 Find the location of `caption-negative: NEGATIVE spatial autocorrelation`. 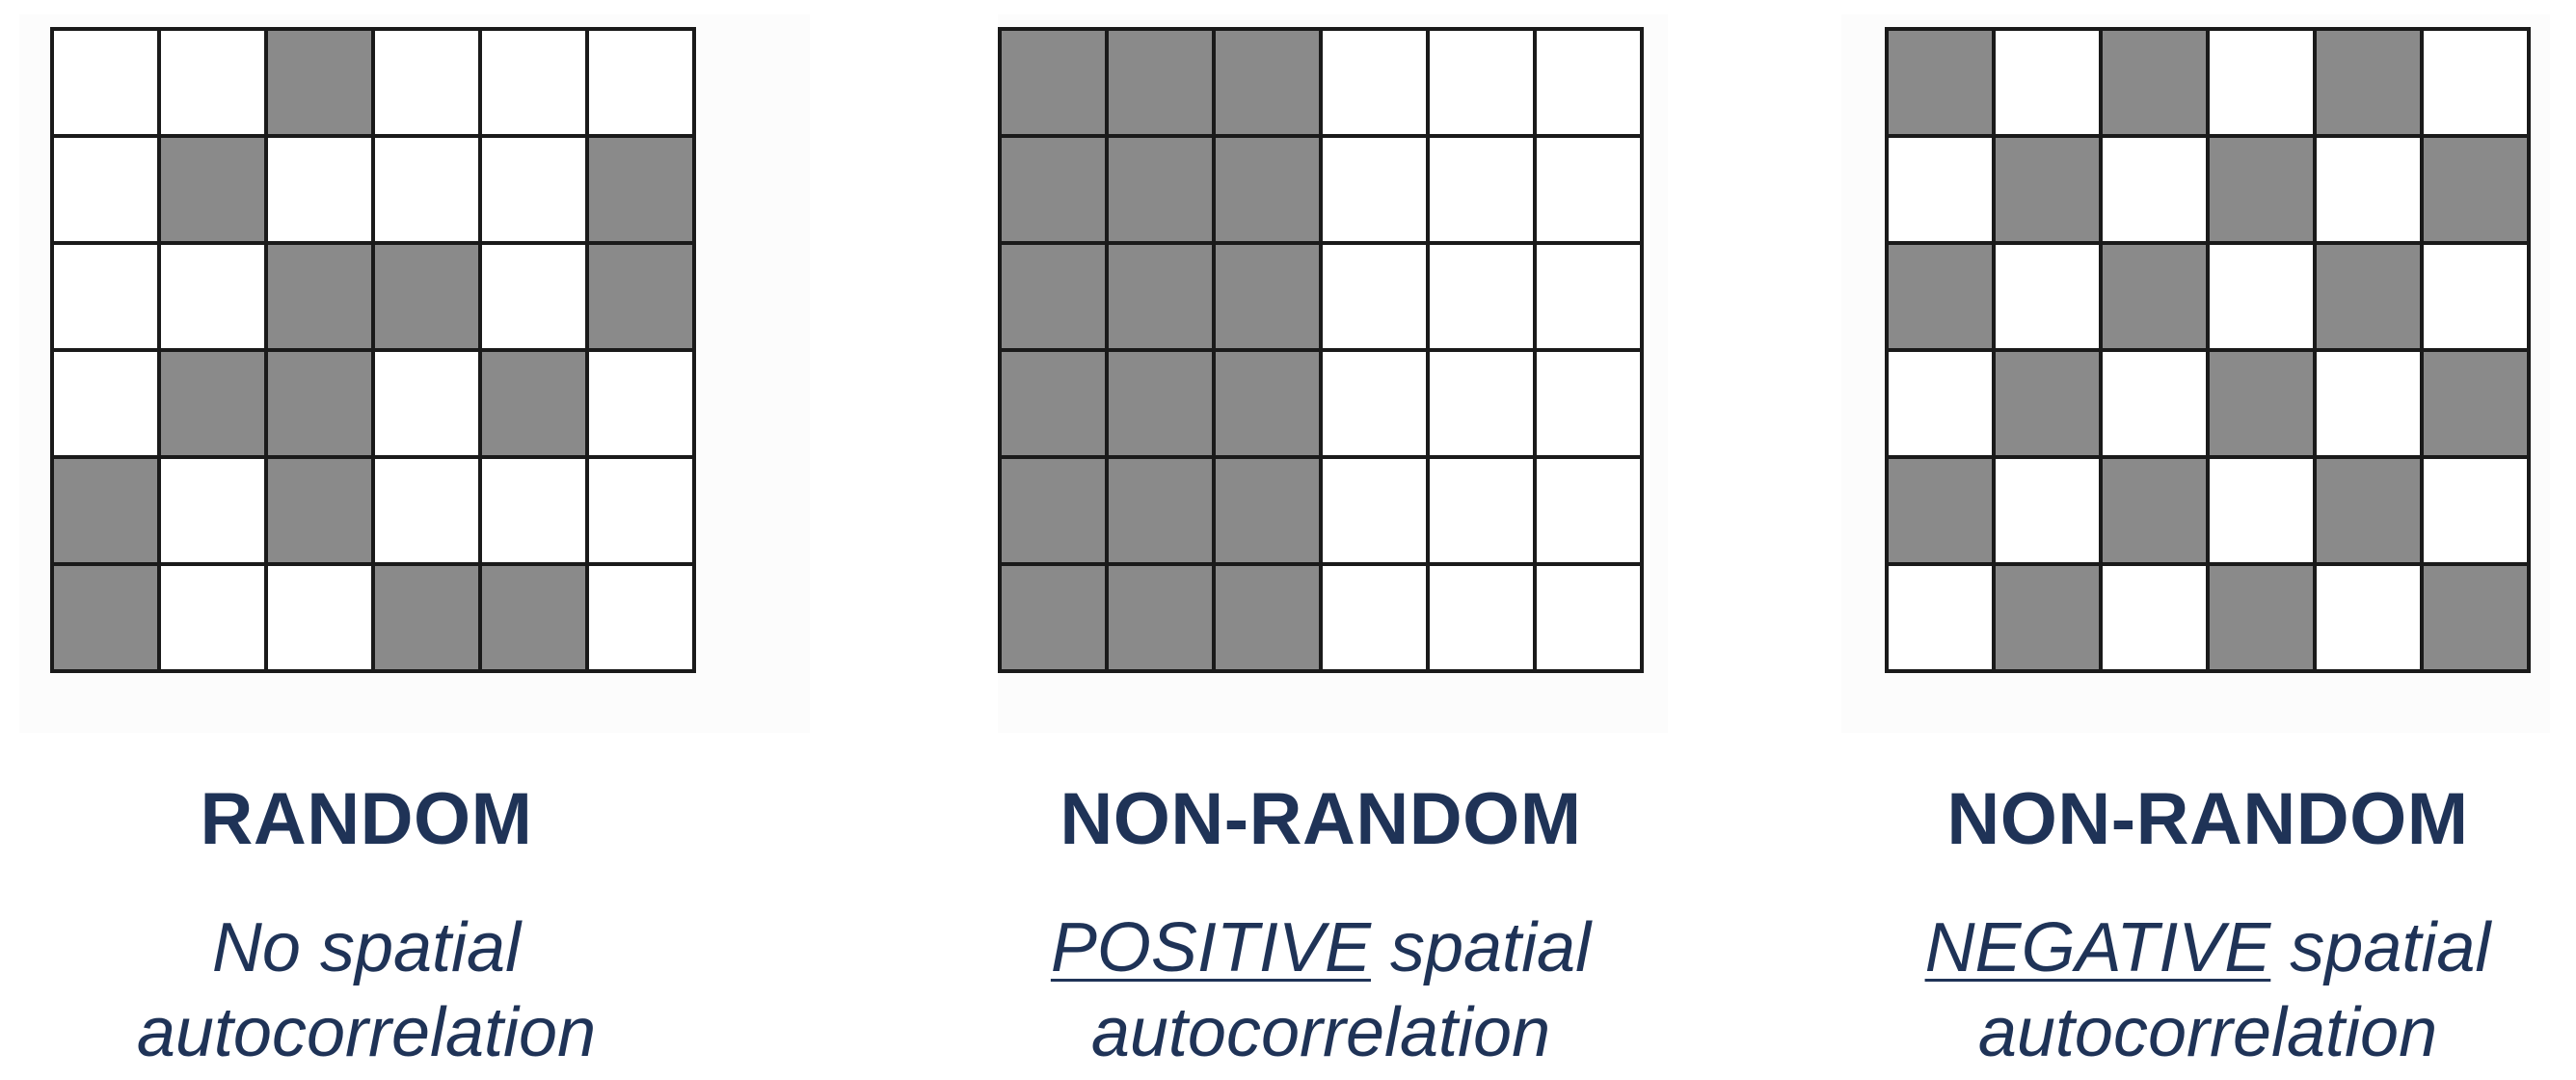

caption-negative: NEGATIVE spatial autocorrelation is located at coordinates (2208, 990).